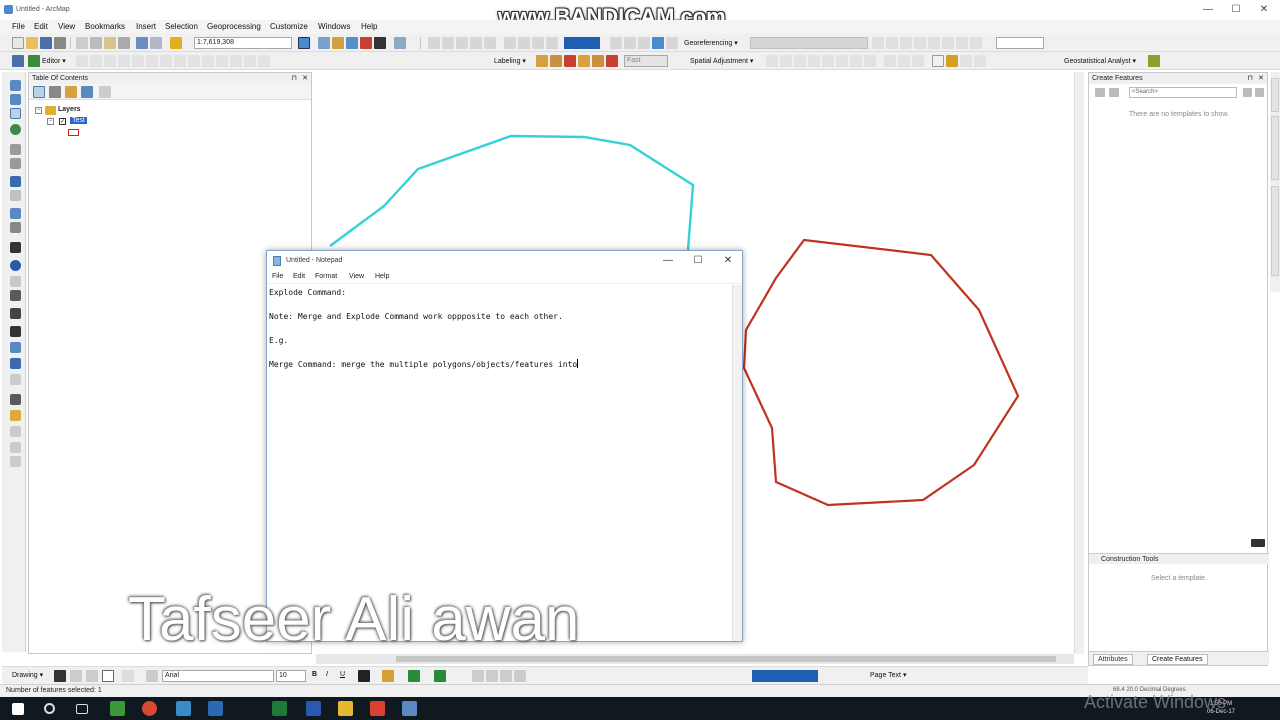  What do you see at coordinates (342, 674) in the screenshot?
I see `underline-button: U` at bounding box center [342, 674].